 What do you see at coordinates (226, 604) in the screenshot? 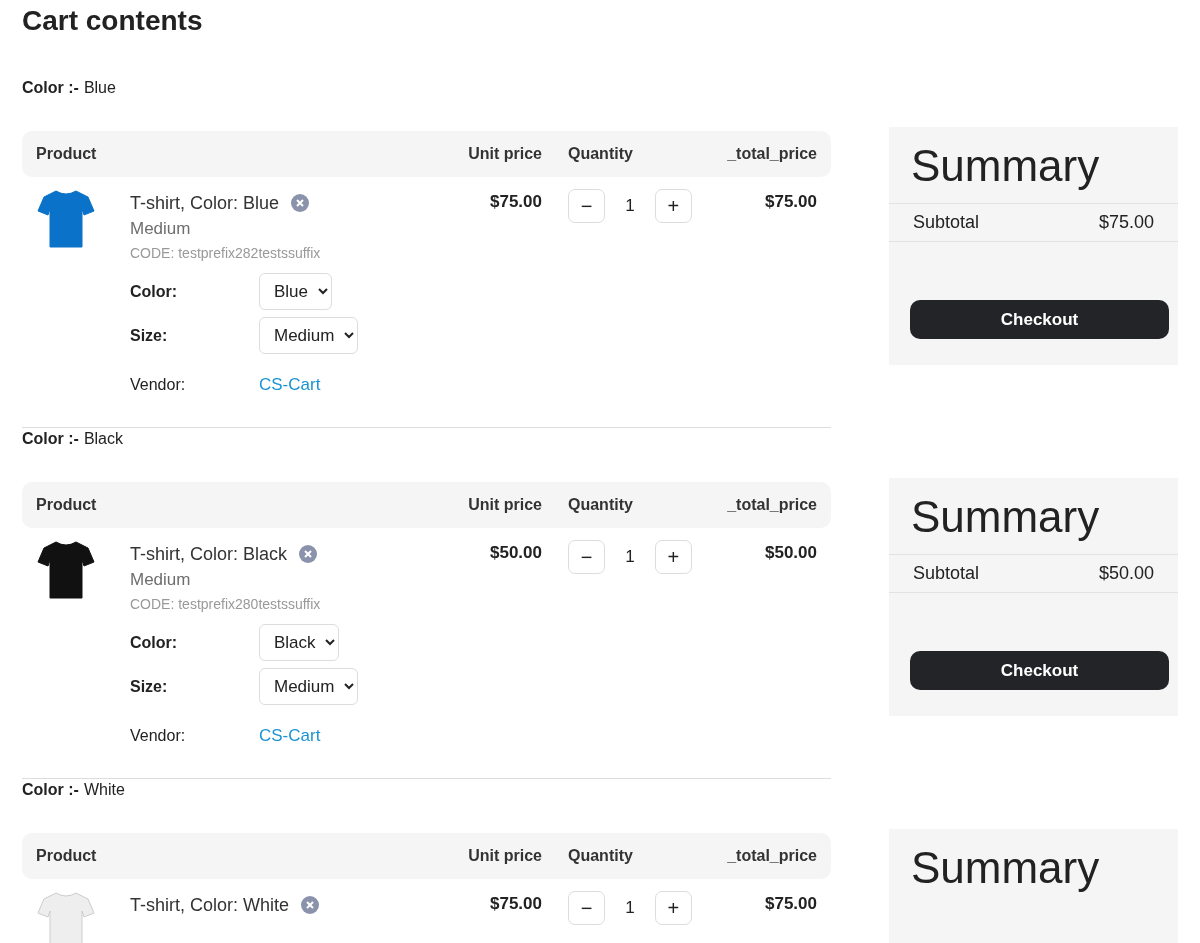
I see `product-code: CODE: testprefix280testssuffix` at bounding box center [226, 604].